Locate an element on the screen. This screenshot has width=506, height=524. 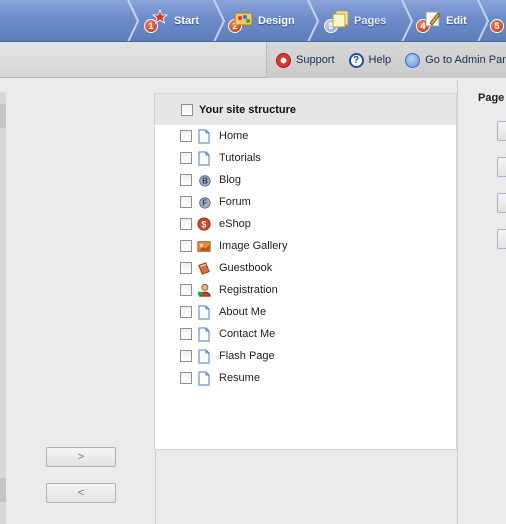
step-start: 1 Start is located at coordinates (172, 20).